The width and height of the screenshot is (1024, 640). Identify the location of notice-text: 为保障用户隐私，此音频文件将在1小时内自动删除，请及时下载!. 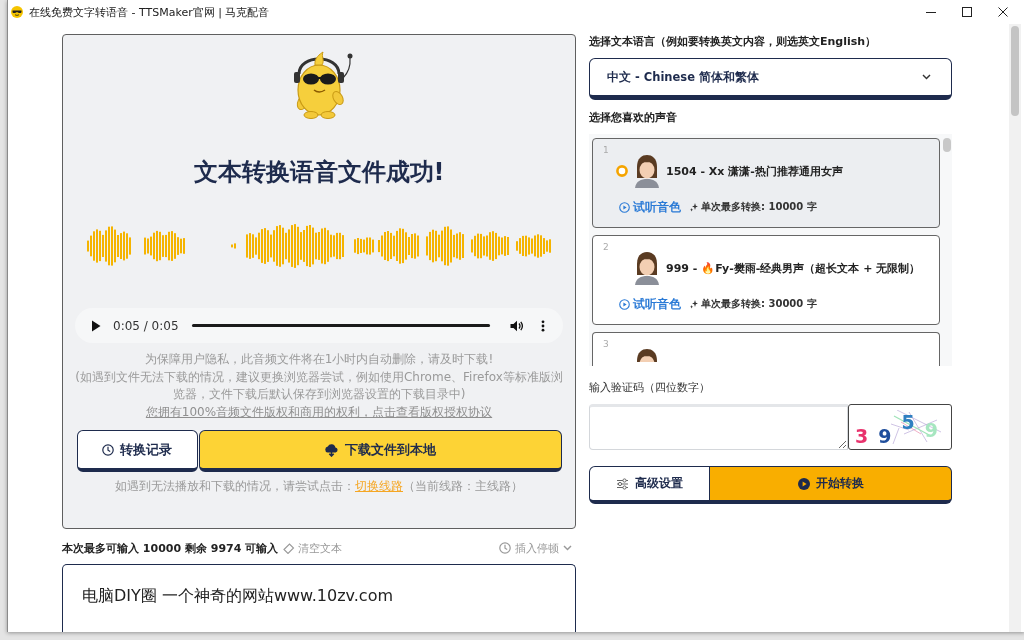
(319, 359).